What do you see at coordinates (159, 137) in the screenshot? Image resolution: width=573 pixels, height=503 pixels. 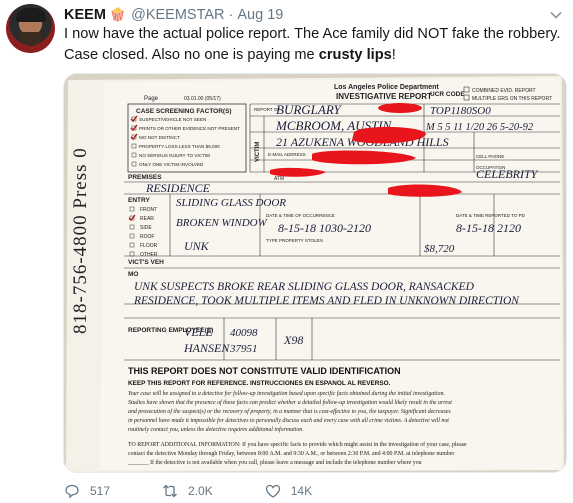 I see `svg-text: MO NOT DISTINCT` at bounding box center [159, 137].